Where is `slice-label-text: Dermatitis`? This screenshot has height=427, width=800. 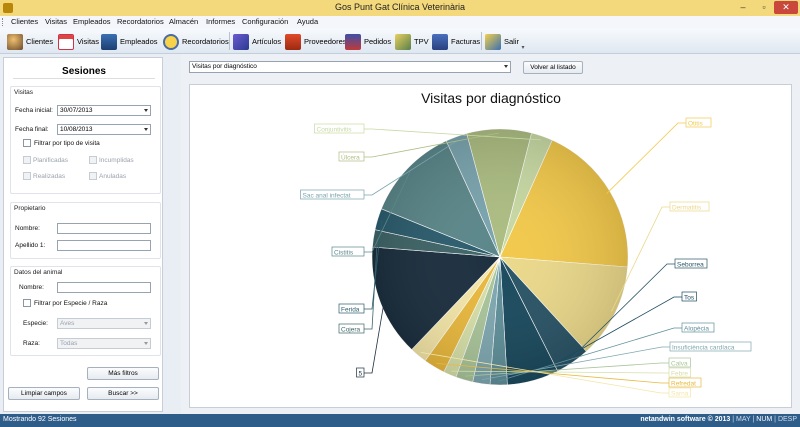
slice-label-text: Dermatitis is located at coordinates (687, 208).